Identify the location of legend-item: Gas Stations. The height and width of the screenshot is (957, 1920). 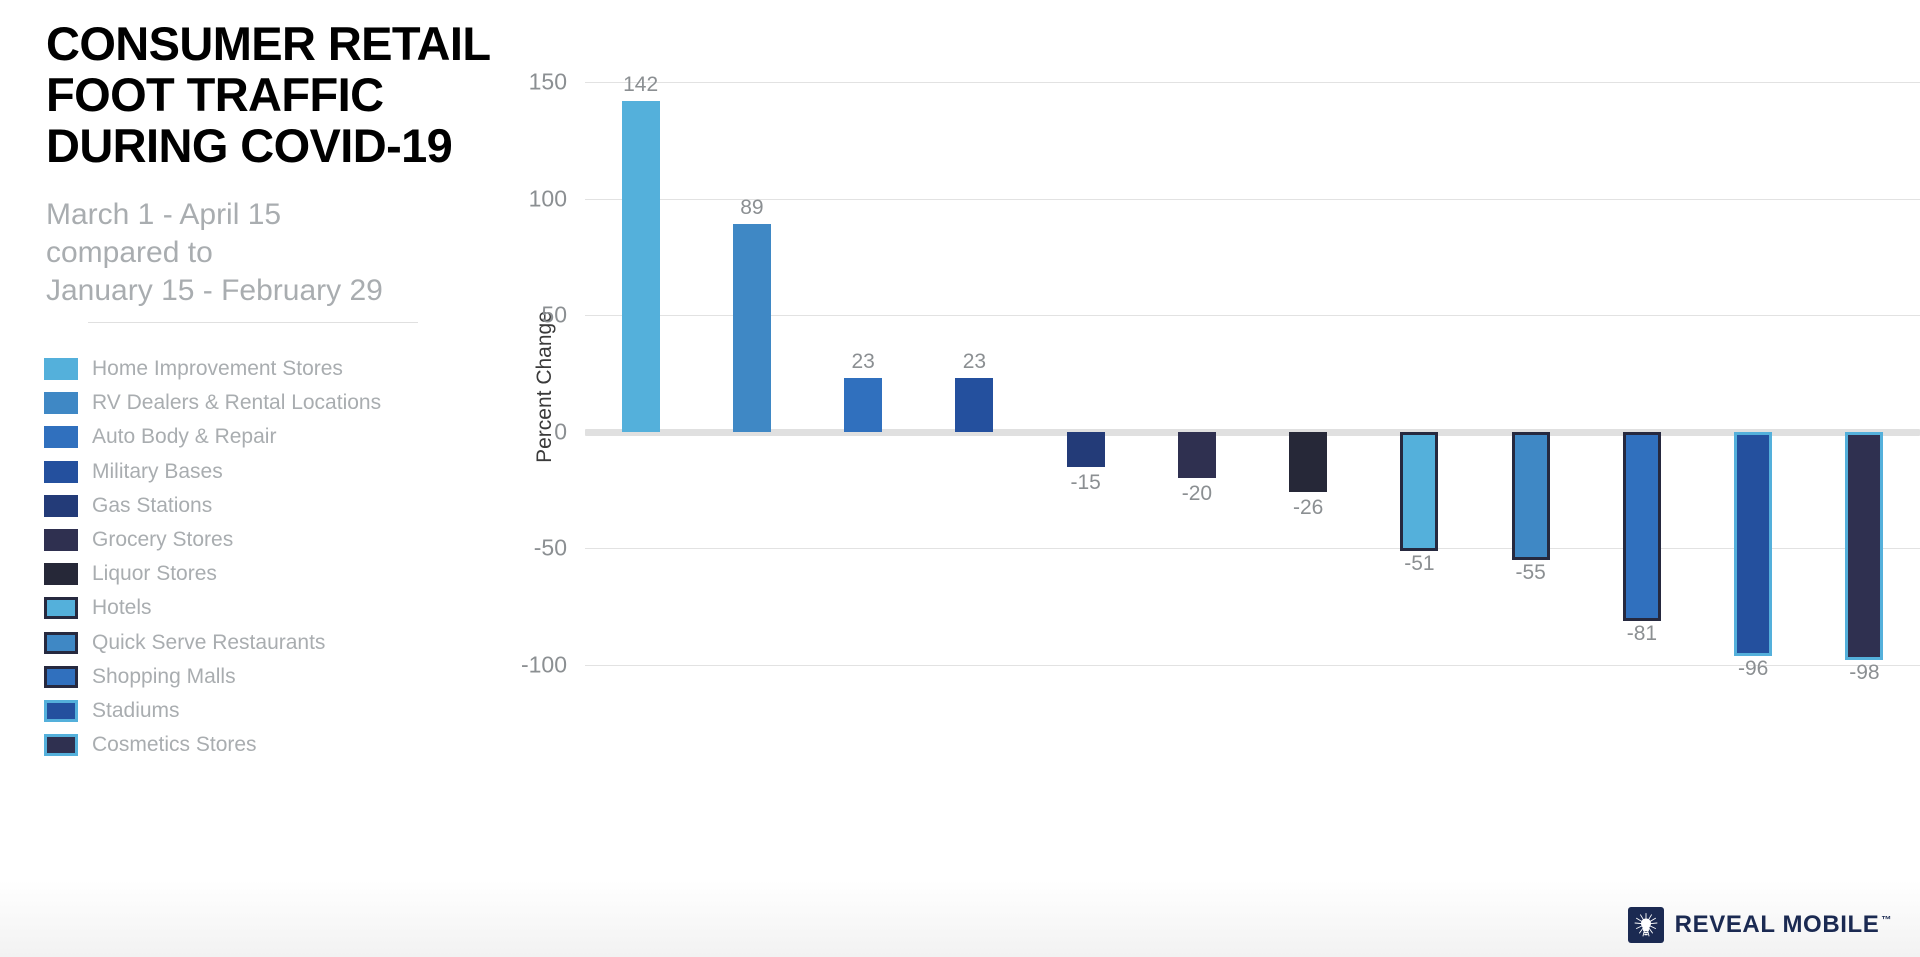
(294, 506).